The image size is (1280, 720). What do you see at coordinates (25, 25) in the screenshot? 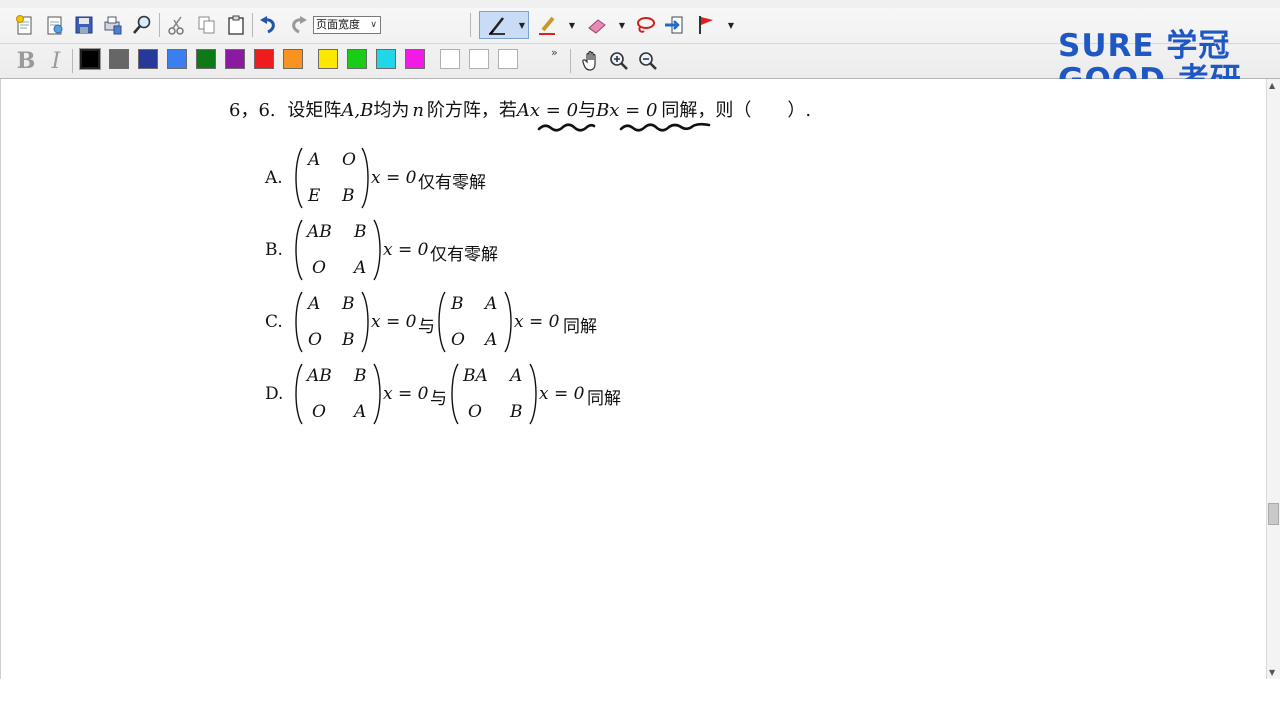
I see `new-document-icon` at bounding box center [25, 25].